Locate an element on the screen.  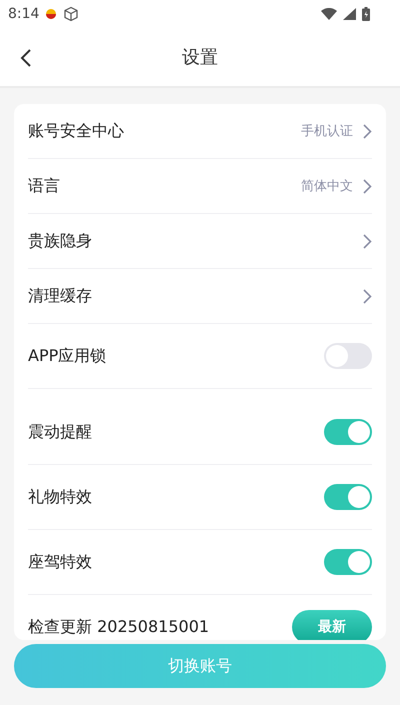
row-label: 贵族隐身 is located at coordinates (60, 241).